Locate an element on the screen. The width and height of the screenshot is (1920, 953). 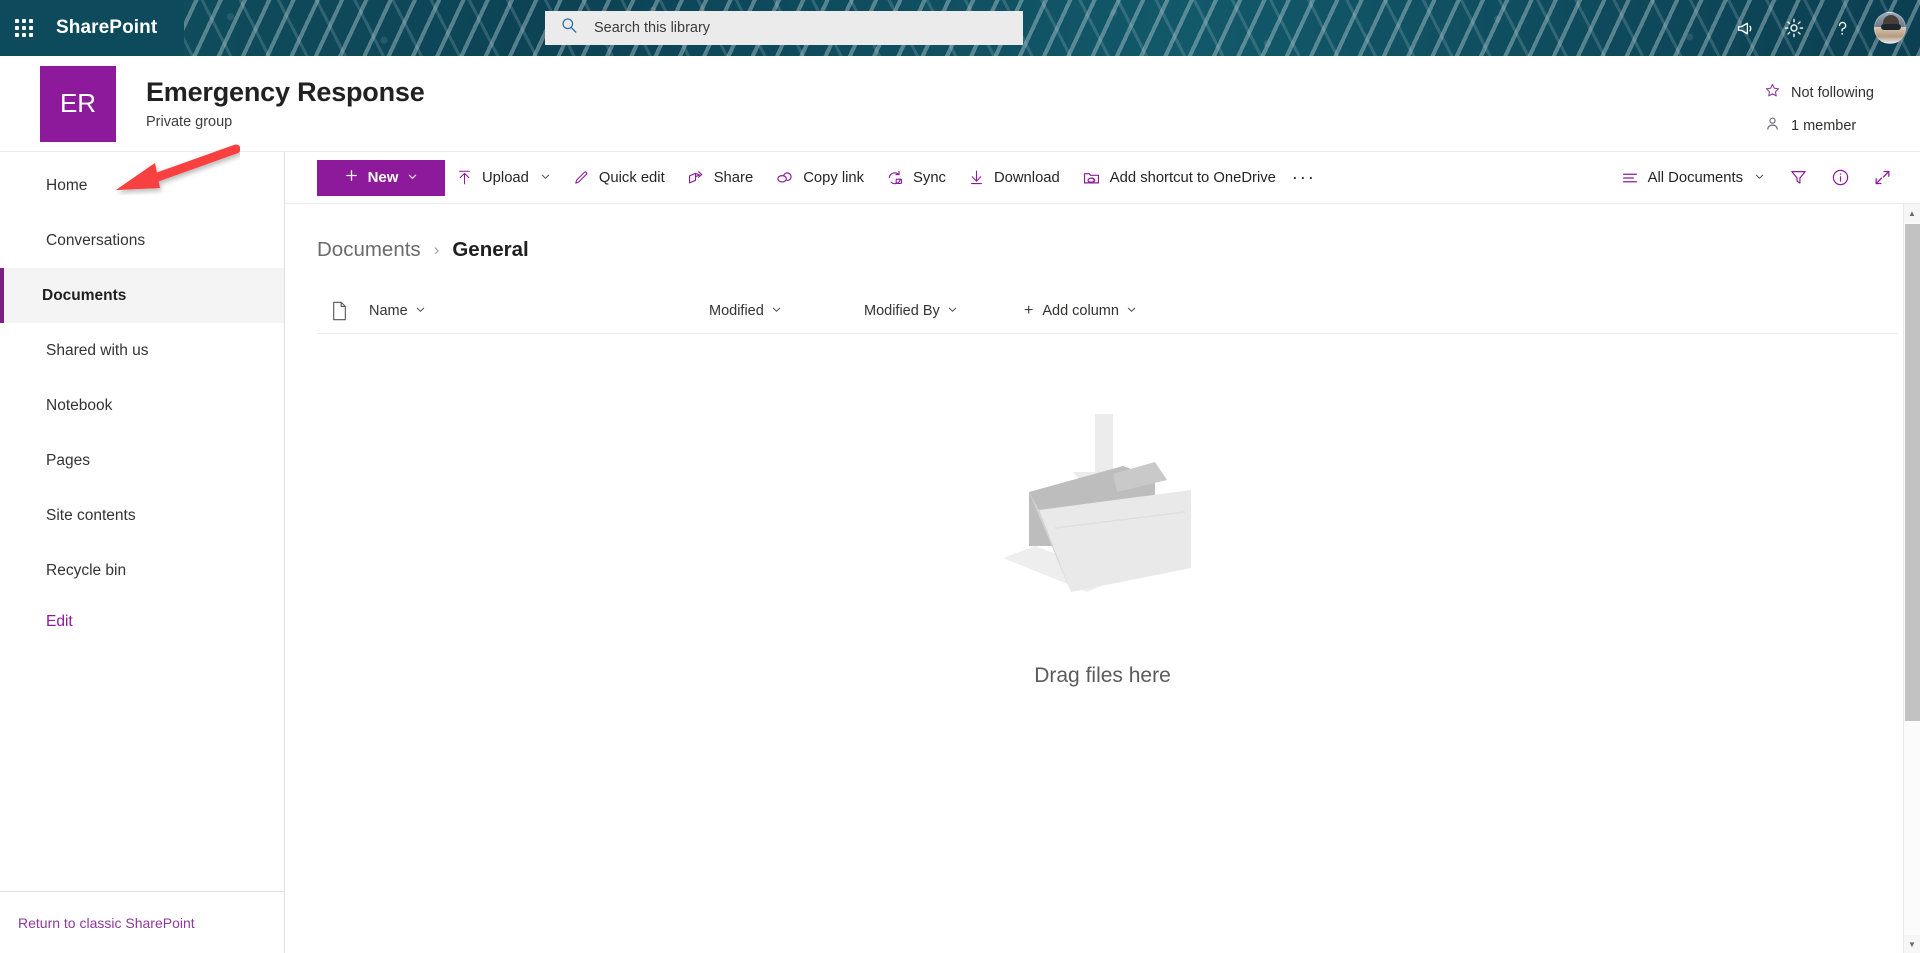
site-header-actions: Not following 1 member is located at coordinates (1819, 109).